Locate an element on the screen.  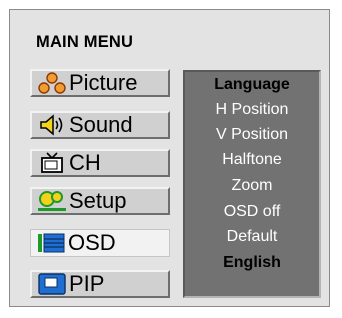
tv-icon is located at coordinates (52, 163).